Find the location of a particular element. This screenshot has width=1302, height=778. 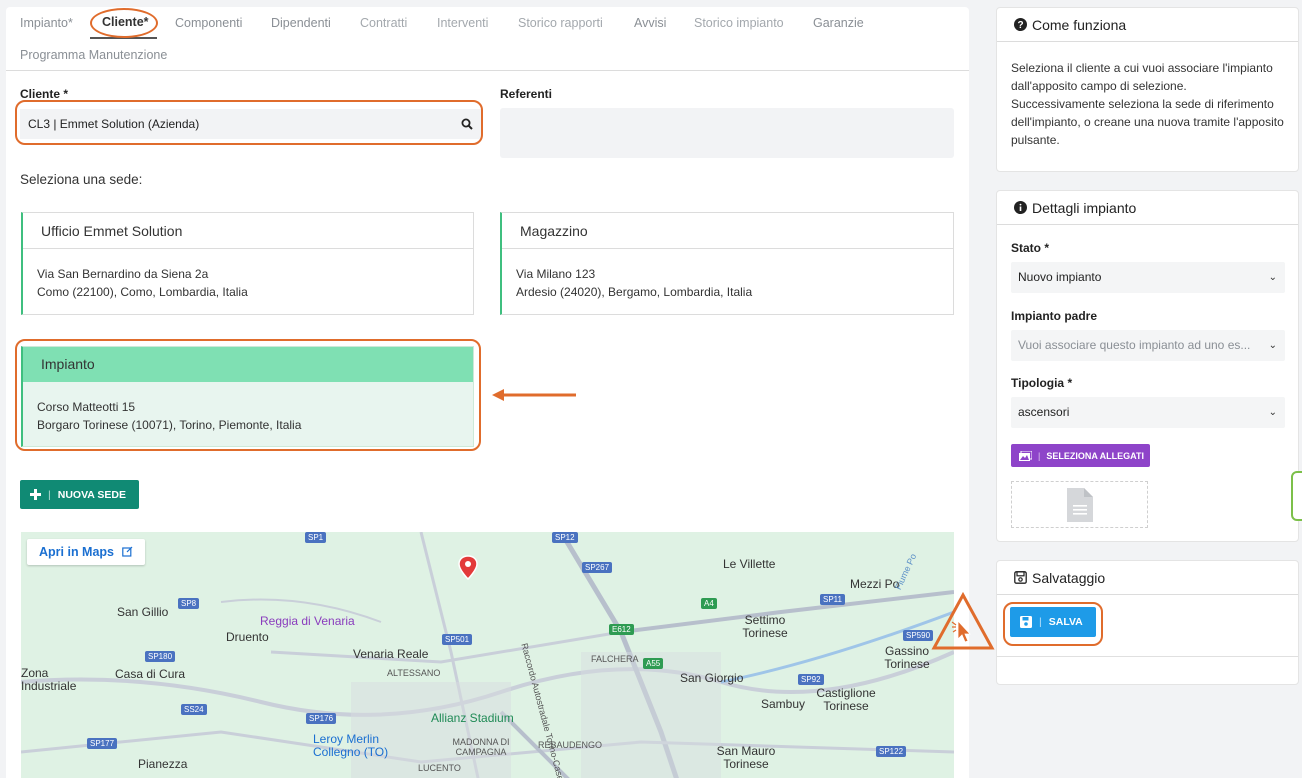

map-place: Settimo Torinese is located at coordinates (765, 626).